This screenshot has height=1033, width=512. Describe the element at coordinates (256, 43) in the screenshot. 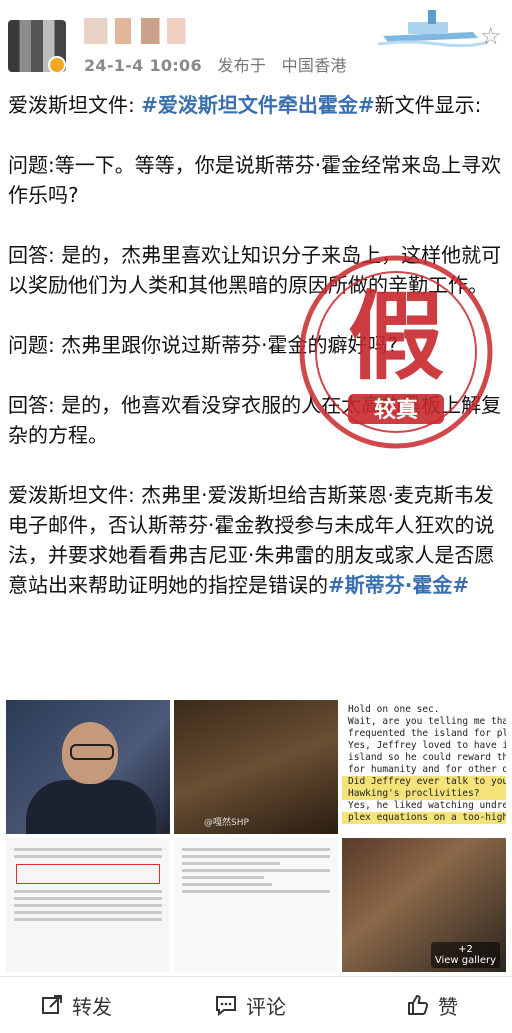

I see `post-header: 24-1-4 10:06 发布于 中国香港 ☆` at that location.